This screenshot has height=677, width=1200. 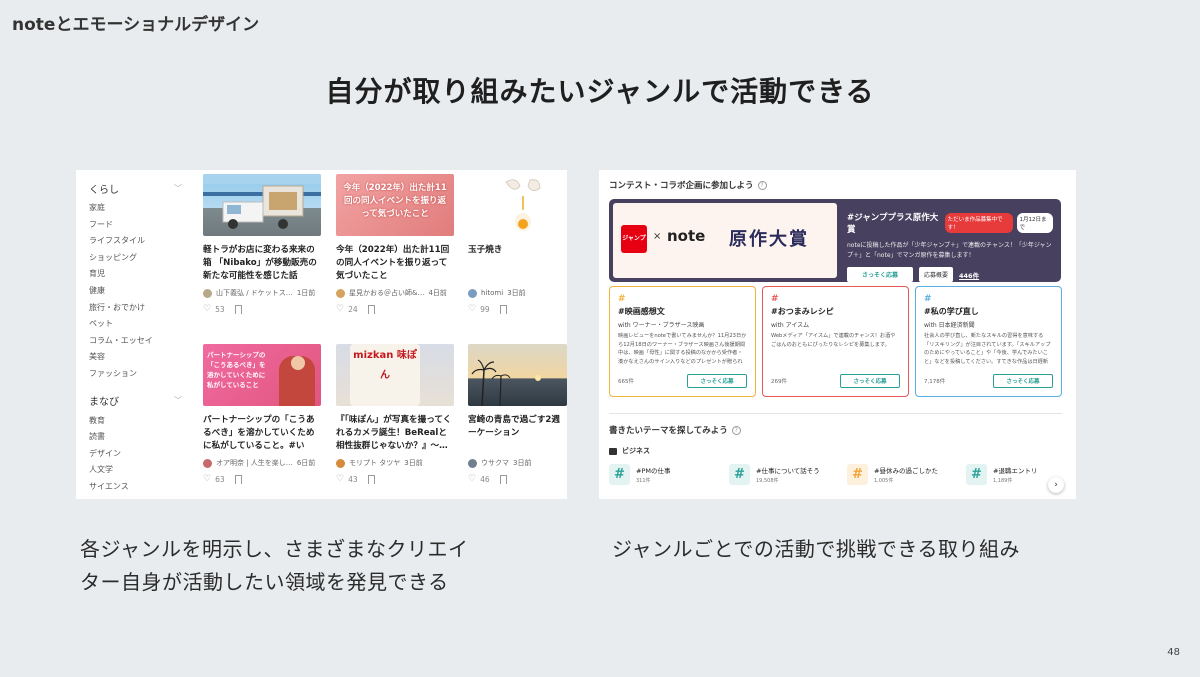 What do you see at coordinates (141, 258) in the screenshot?
I see `sidebar-item: ショッピング` at bounding box center [141, 258].